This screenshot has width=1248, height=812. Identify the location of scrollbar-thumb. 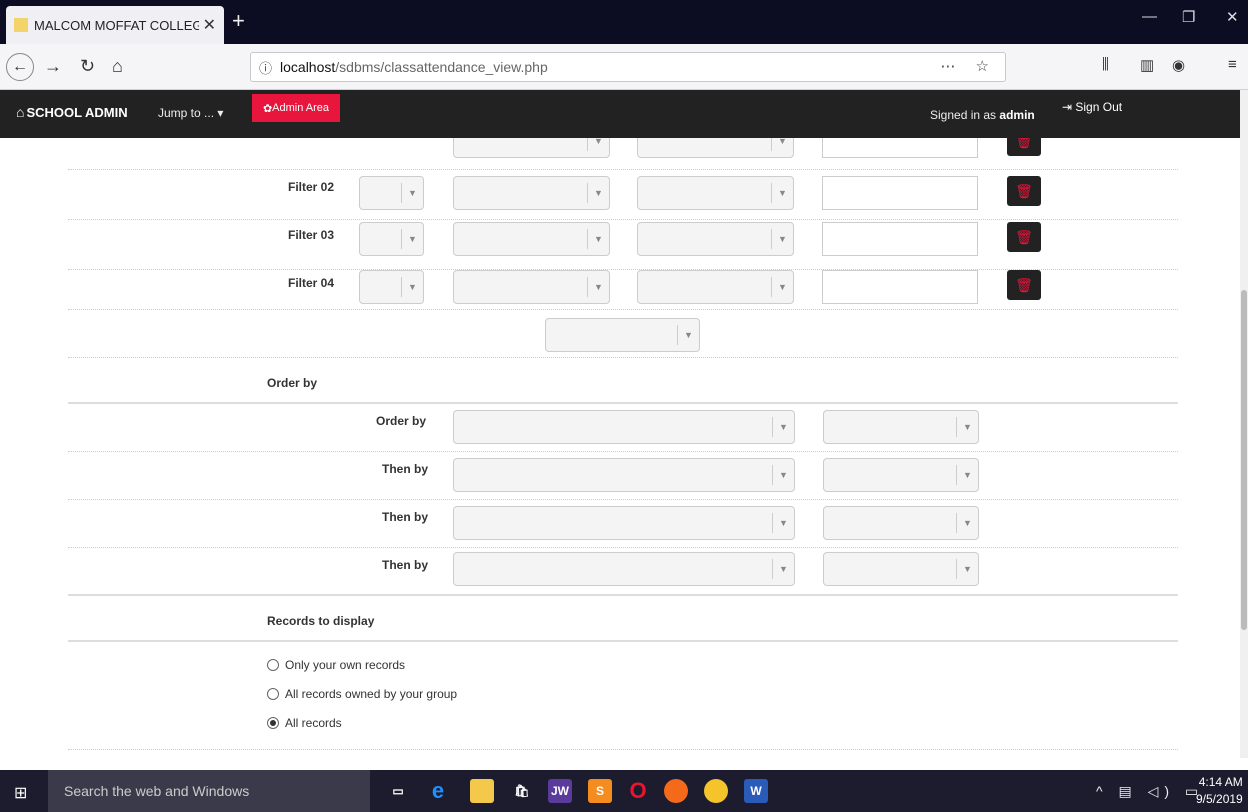
(1244, 460).